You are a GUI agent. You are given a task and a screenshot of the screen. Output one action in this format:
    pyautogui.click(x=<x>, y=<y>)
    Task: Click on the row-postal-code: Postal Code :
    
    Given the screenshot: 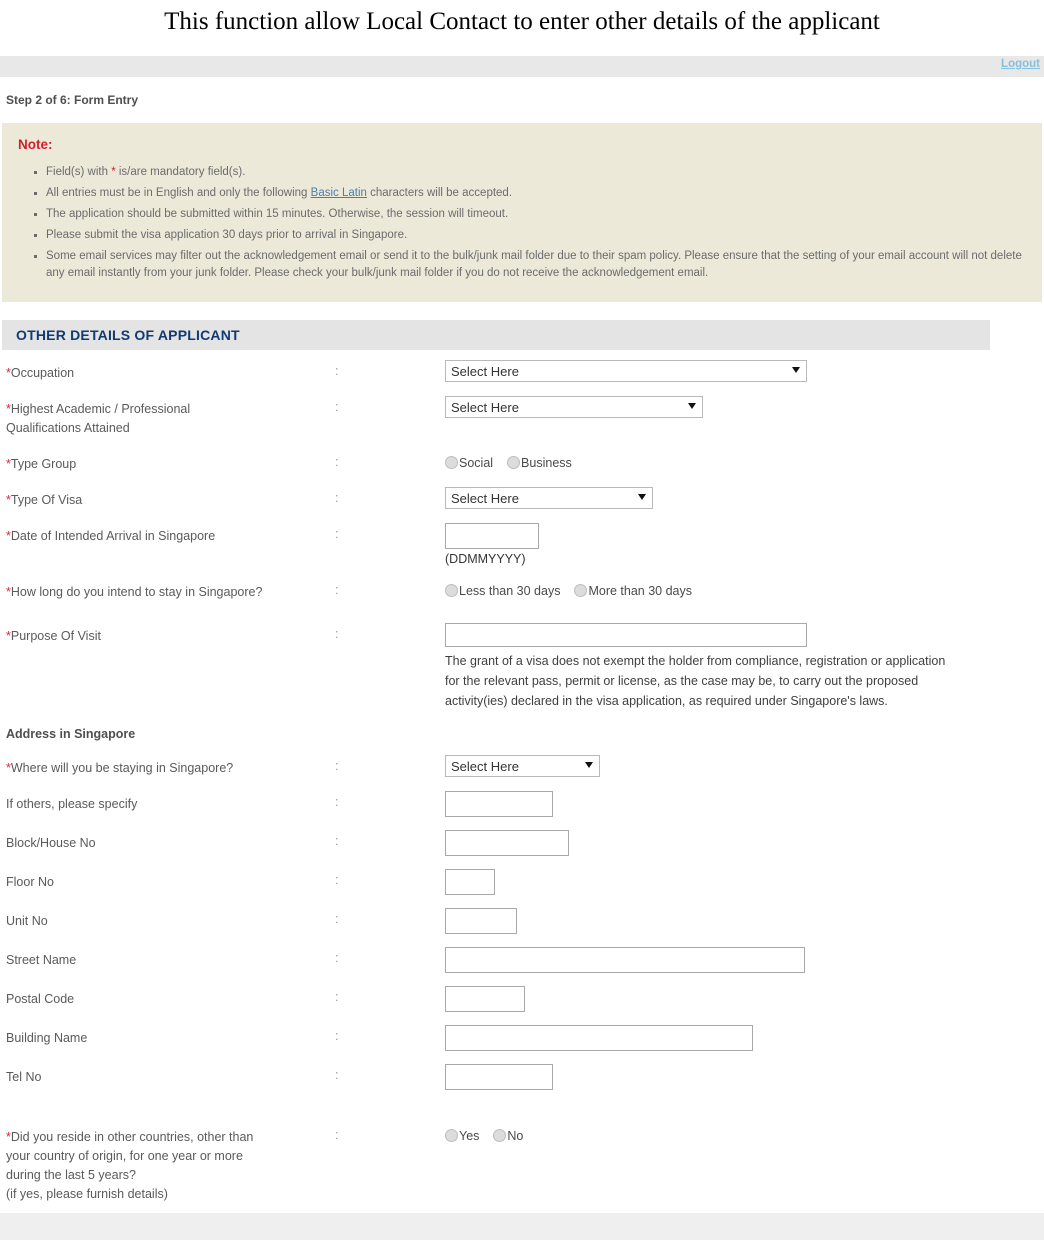 What is the action you would take?
    pyautogui.click(x=522, y=997)
    